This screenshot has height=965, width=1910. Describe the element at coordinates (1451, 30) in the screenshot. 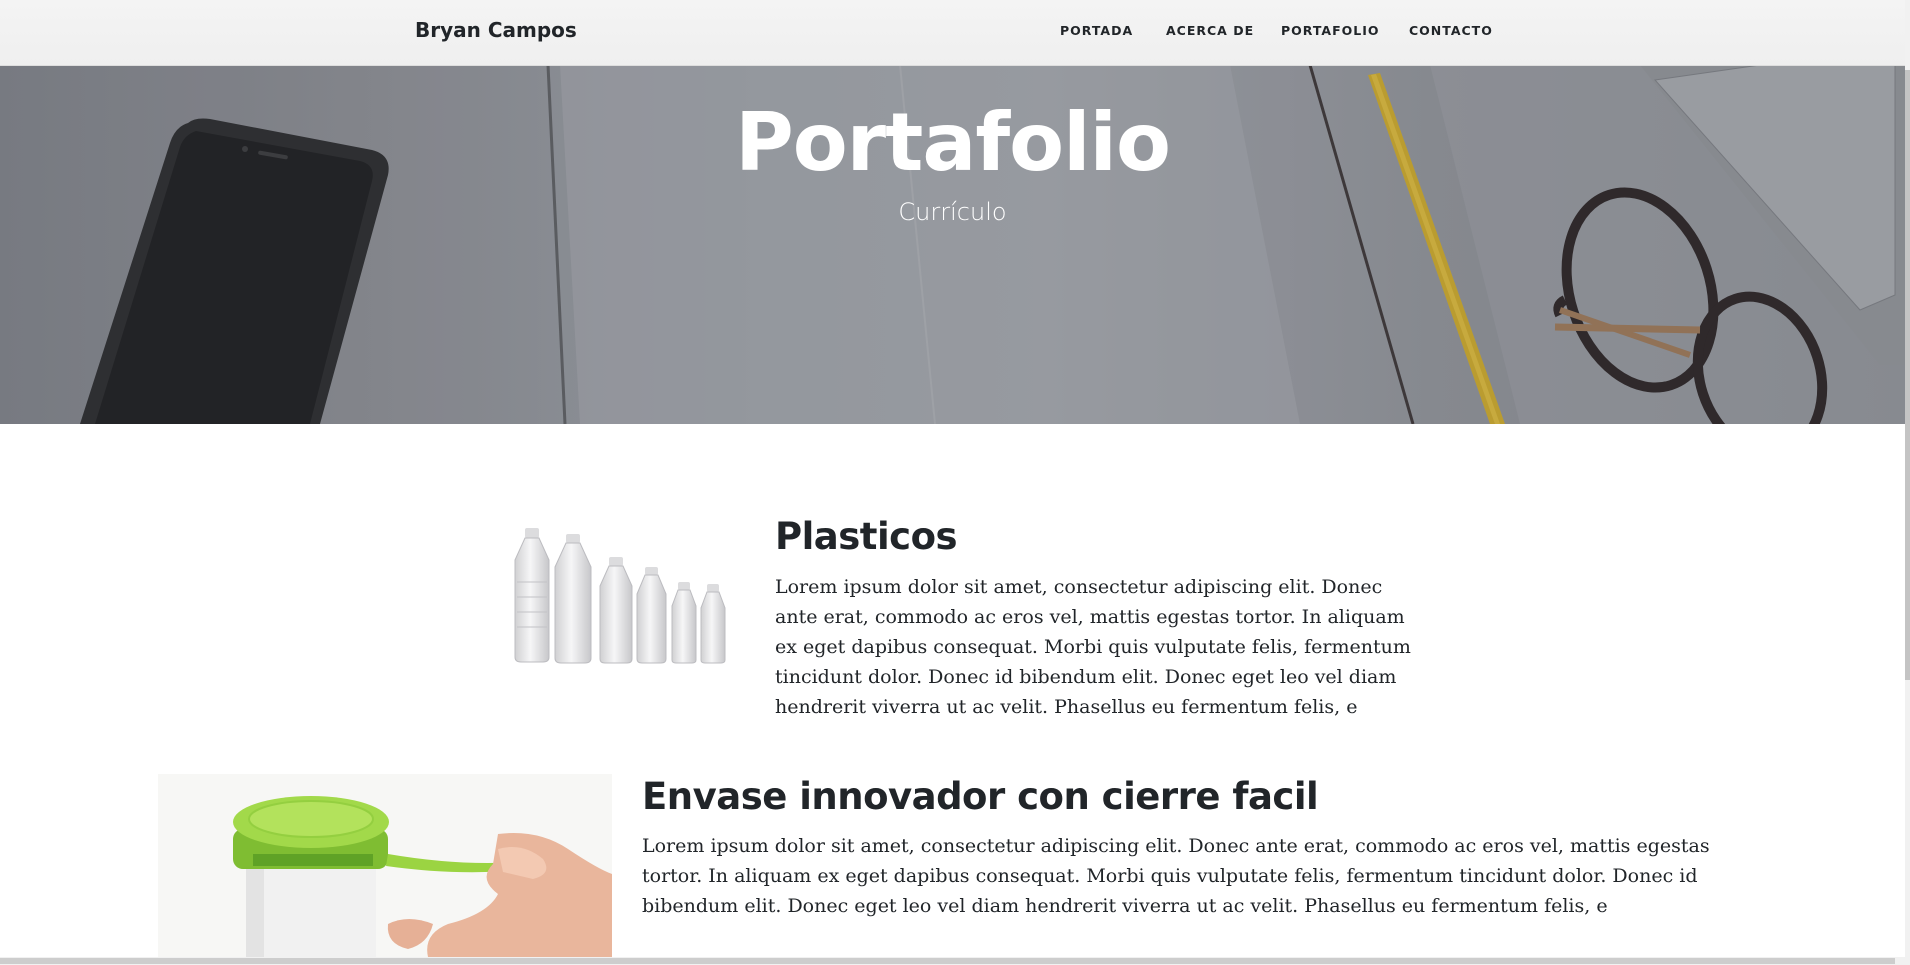

I see `nav-link-contacto: CONTACTO` at that location.